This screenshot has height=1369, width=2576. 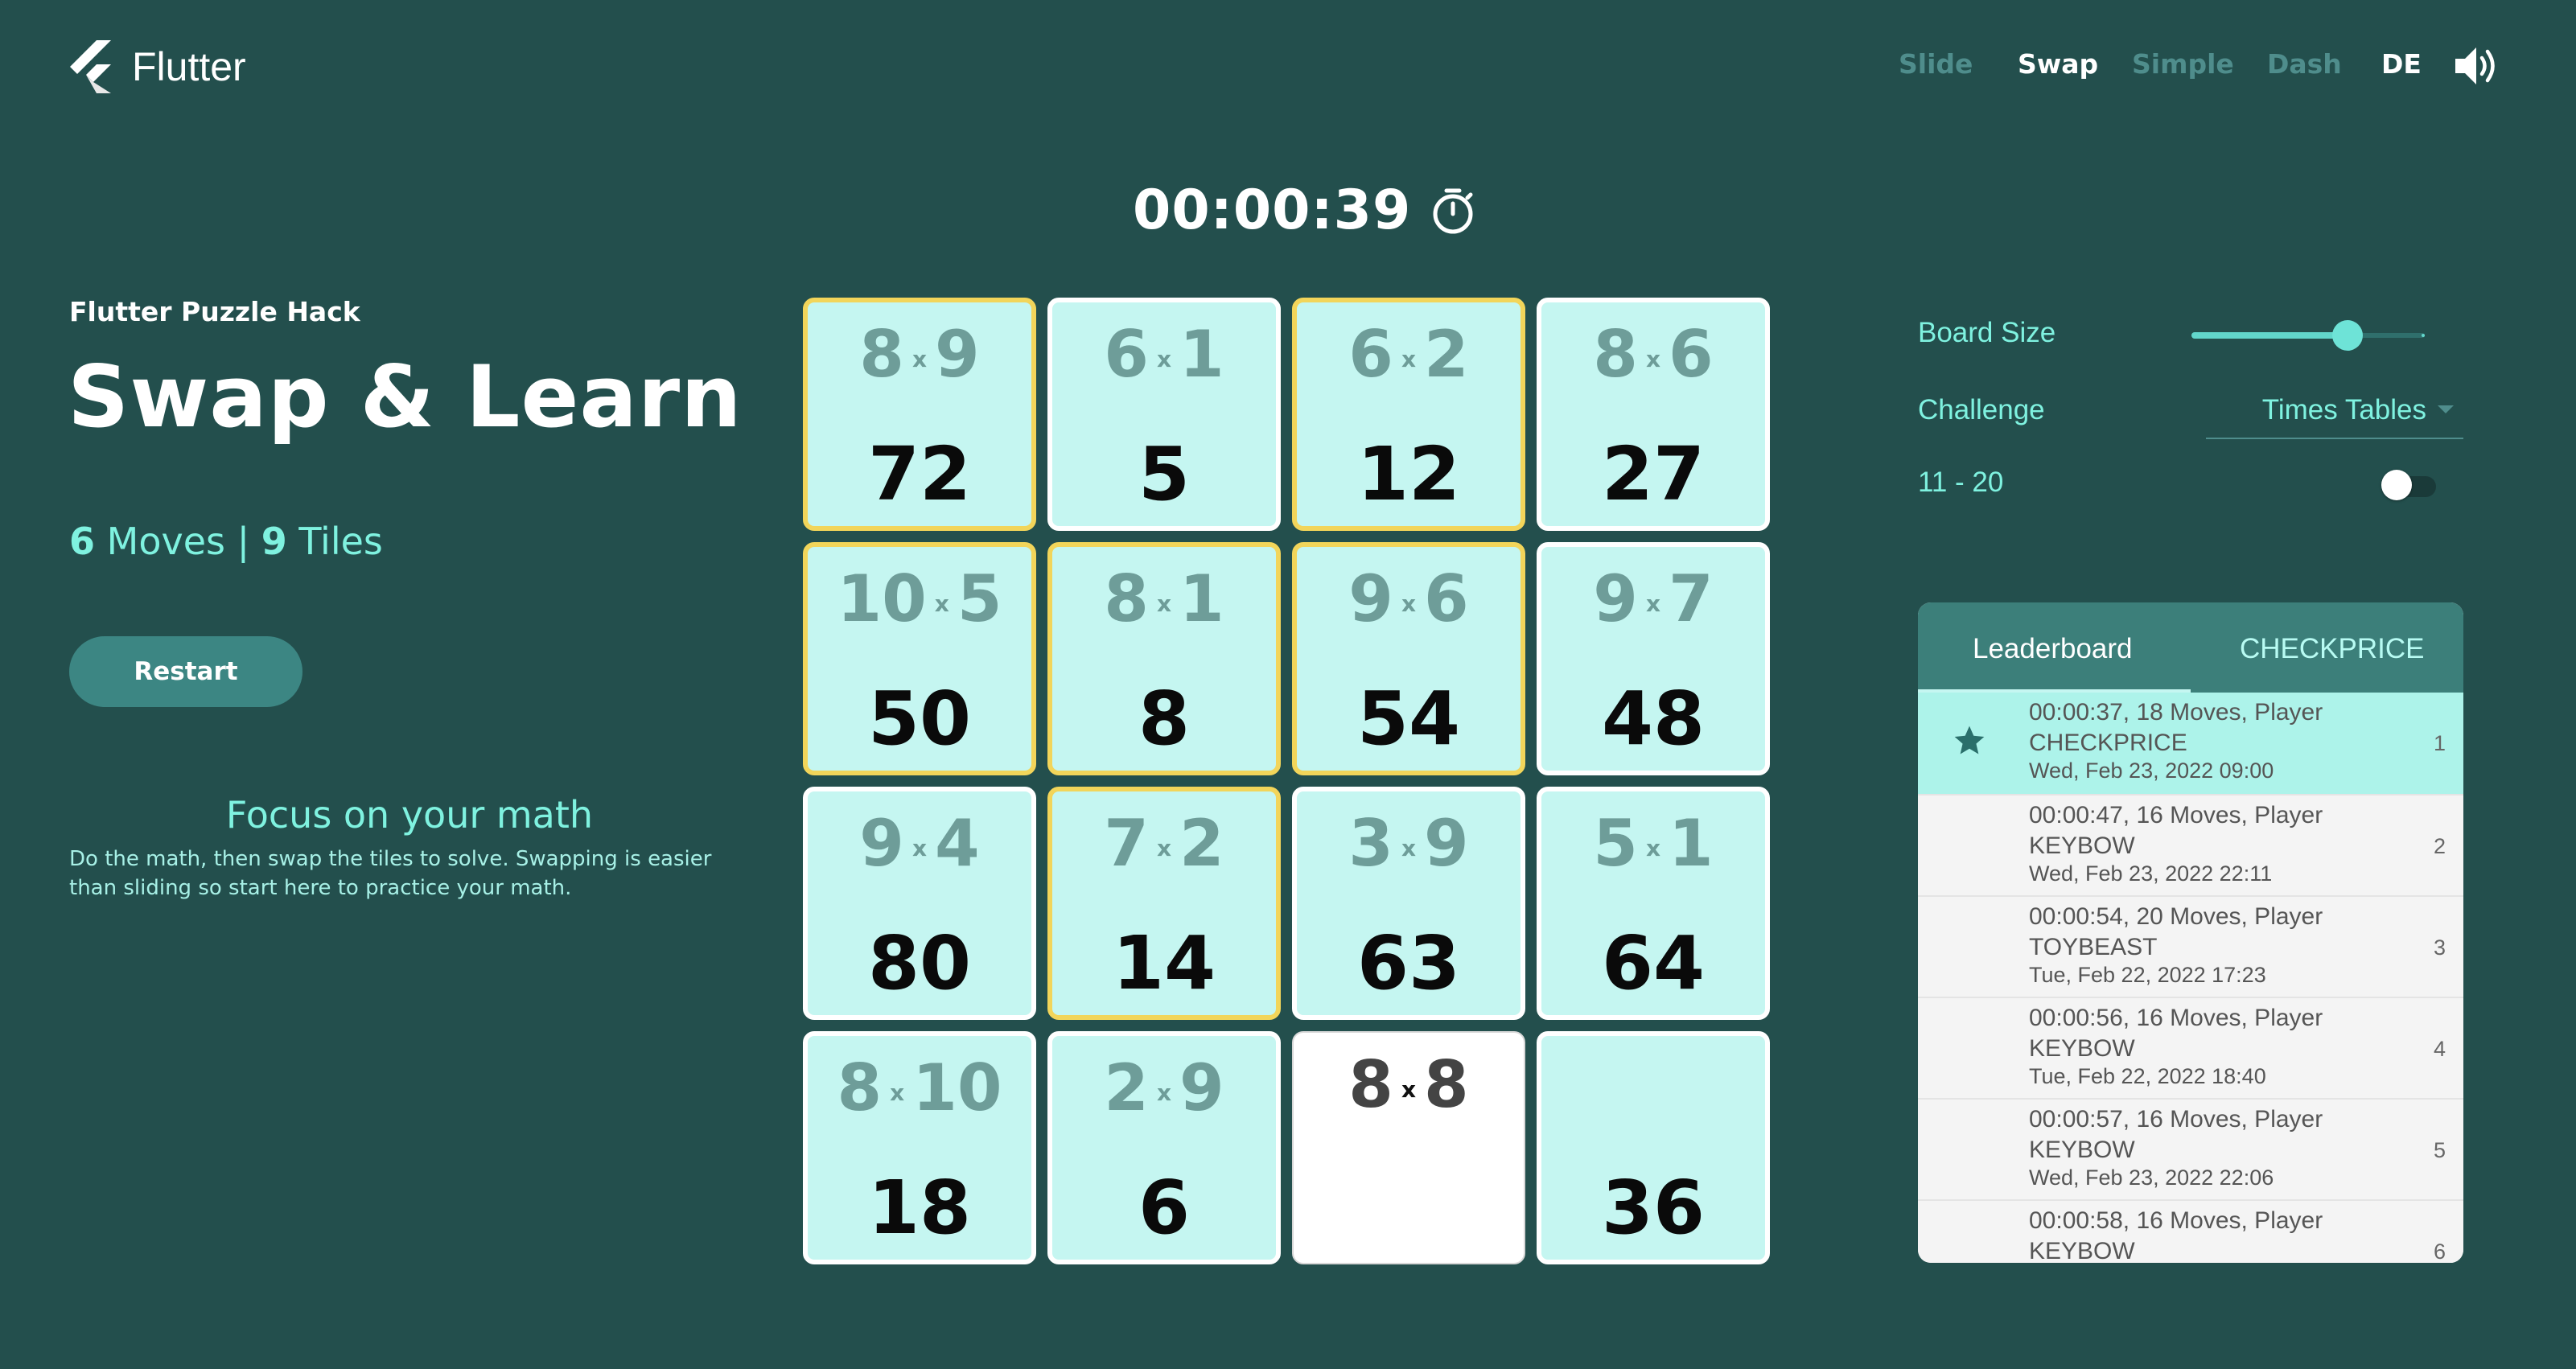 What do you see at coordinates (1453, 210) in the screenshot?
I see `stopwatch-icon` at bounding box center [1453, 210].